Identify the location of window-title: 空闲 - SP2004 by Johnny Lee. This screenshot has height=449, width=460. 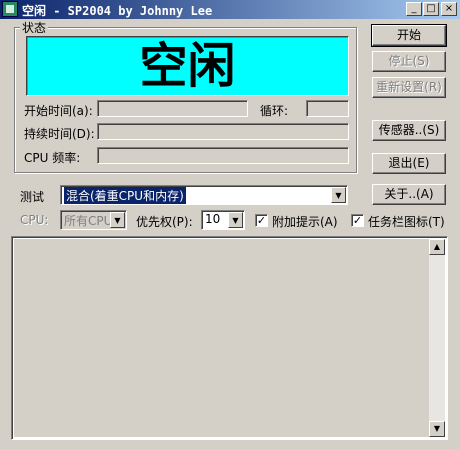
(117, 11).